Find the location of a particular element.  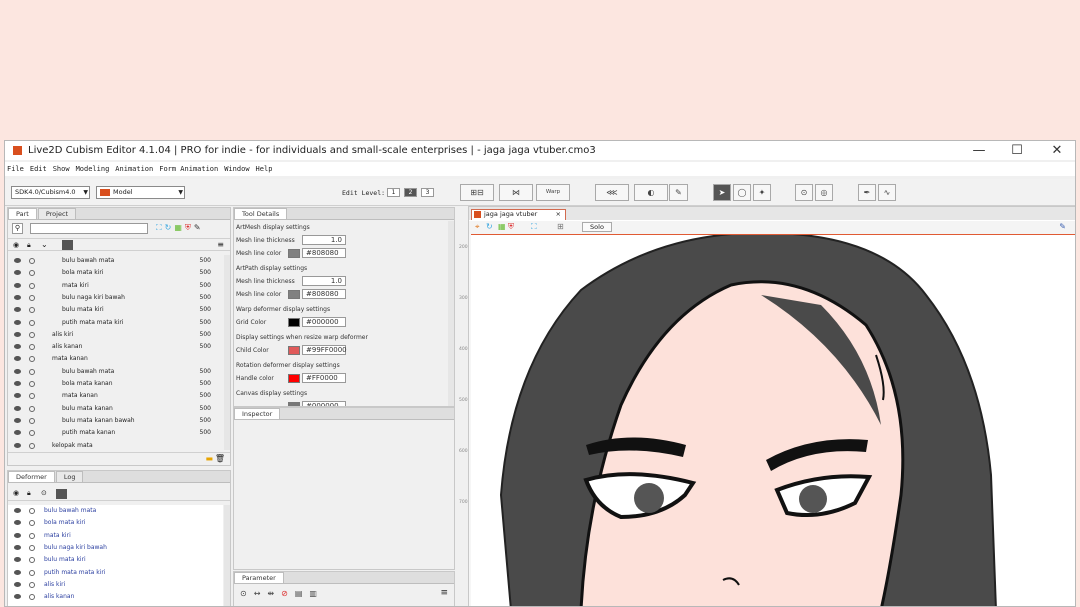

part-row: mata kiri 500 is located at coordinates (115, 286).